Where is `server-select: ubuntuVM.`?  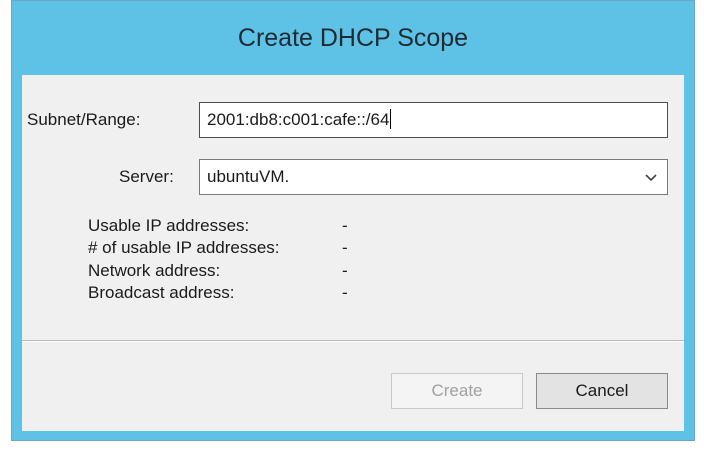
server-select: ubuntuVM. is located at coordinates (433, 177).